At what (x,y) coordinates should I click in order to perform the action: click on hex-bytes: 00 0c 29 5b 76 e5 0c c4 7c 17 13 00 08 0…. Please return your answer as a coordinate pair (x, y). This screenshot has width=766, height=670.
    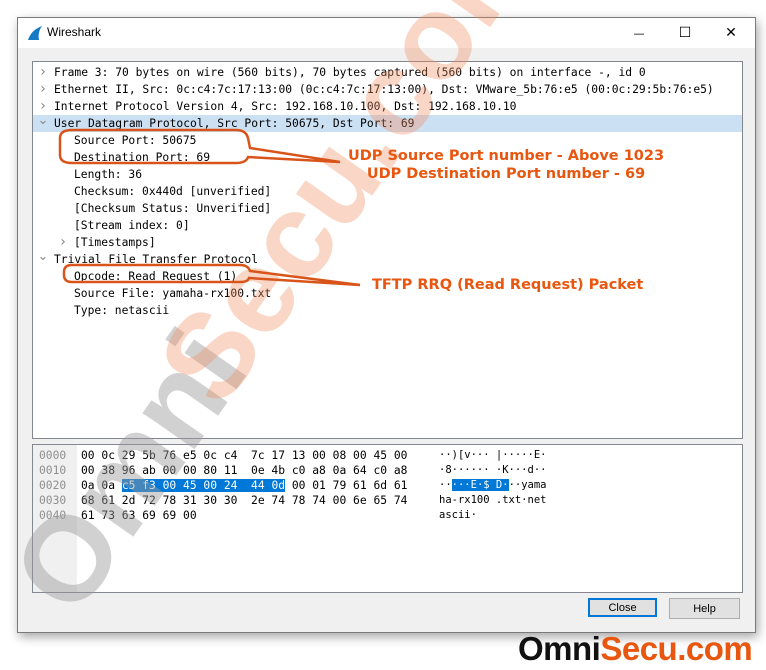
    Looking at the image, I should click on (244, 455).